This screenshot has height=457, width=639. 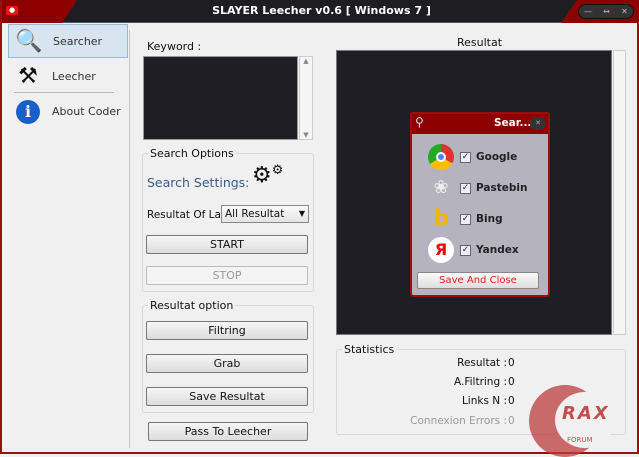 What do you see at coordinates (265, 214) in the screenshot?
I see `resultat-of-last-select: All Resultat ▼` at bounding box center [265, 214].